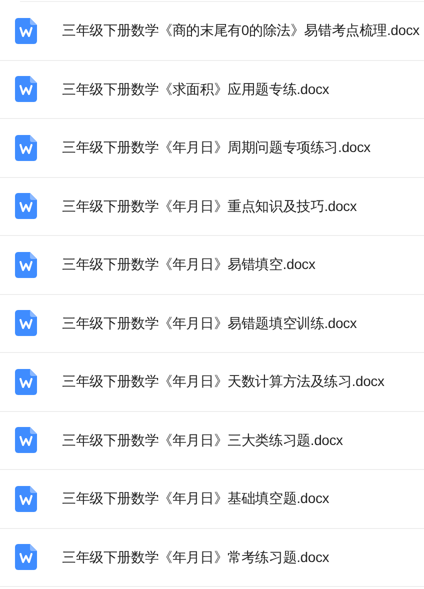  I want to click on file-row: 三年级下册数学《年月日》易错题填空训练.docx, so click(212, 323).